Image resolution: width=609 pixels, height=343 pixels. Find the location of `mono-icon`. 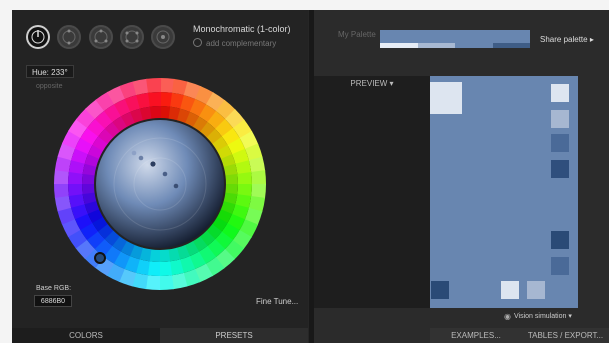

mono-icon is located at coordinates (38, 37).